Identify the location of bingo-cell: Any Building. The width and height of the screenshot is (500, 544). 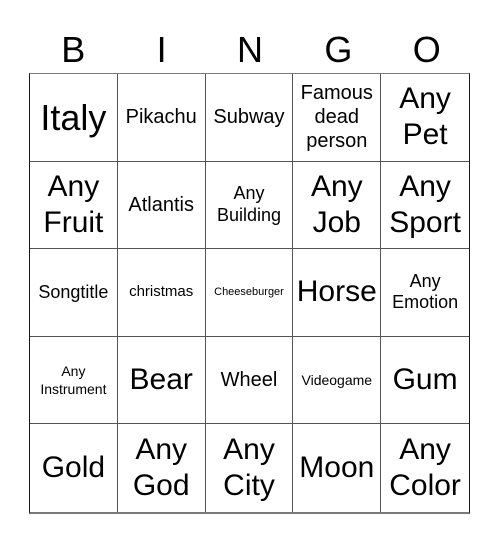
(249, 205).